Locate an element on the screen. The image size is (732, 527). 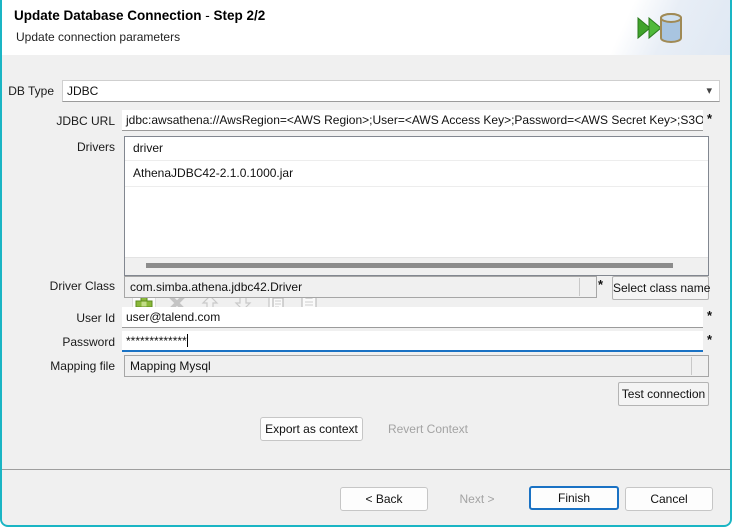
db-type-combo: JDBC ▾ is located at coordinates (391, 91).